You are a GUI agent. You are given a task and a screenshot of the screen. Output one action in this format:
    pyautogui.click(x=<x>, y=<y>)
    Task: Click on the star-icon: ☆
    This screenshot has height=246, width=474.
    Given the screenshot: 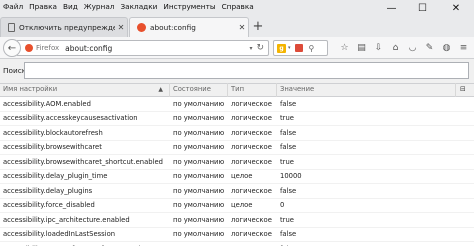 What is the action you would take?
    pyautogui.click(x=344, y=48)
    